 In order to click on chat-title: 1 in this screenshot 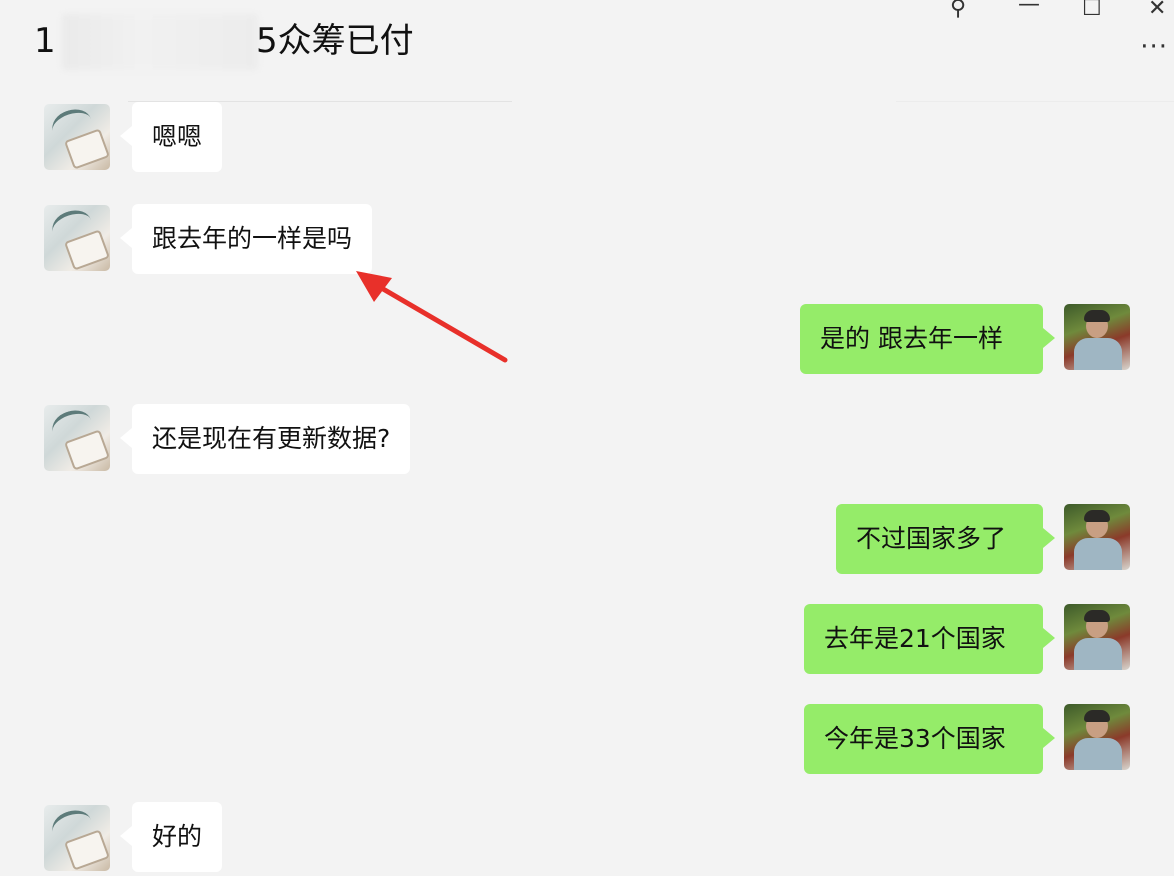, I will do `click(45, 41)`.